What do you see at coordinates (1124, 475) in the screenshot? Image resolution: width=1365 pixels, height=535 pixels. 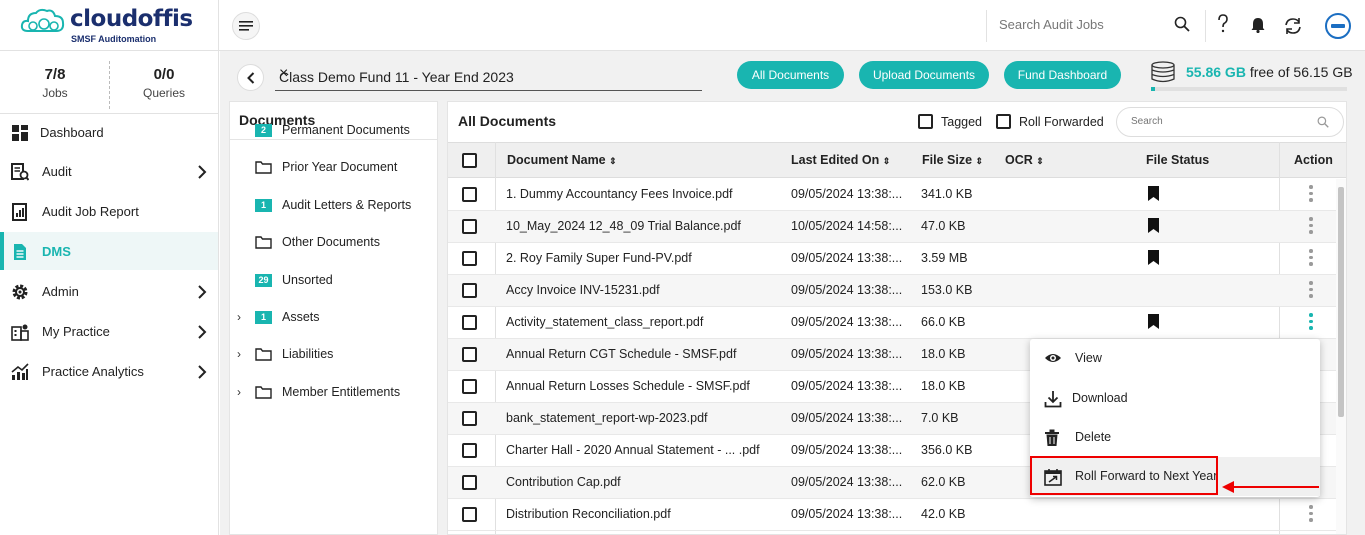 I see `highlight-box` at bounding box center [1124, 475].